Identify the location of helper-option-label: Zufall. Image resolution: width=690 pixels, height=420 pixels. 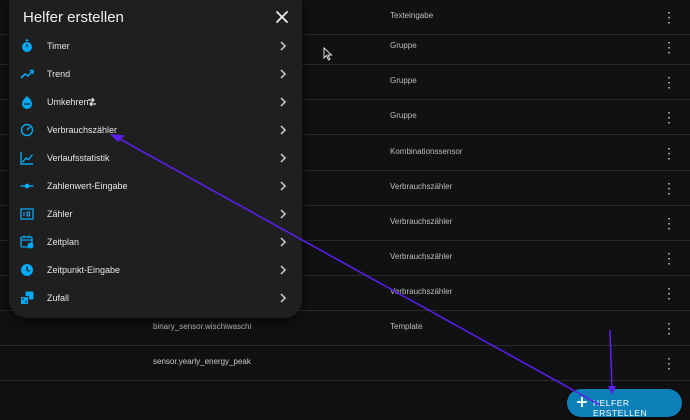
(58, 298).